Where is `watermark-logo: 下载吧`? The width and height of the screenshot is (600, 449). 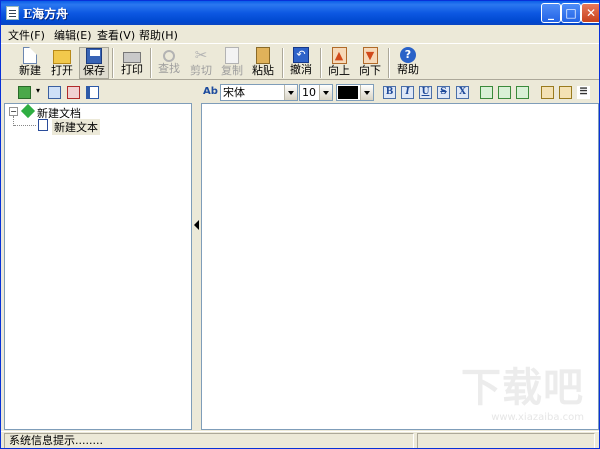
watermark-logo: 下载吧 is located at coordinates (522, 388).